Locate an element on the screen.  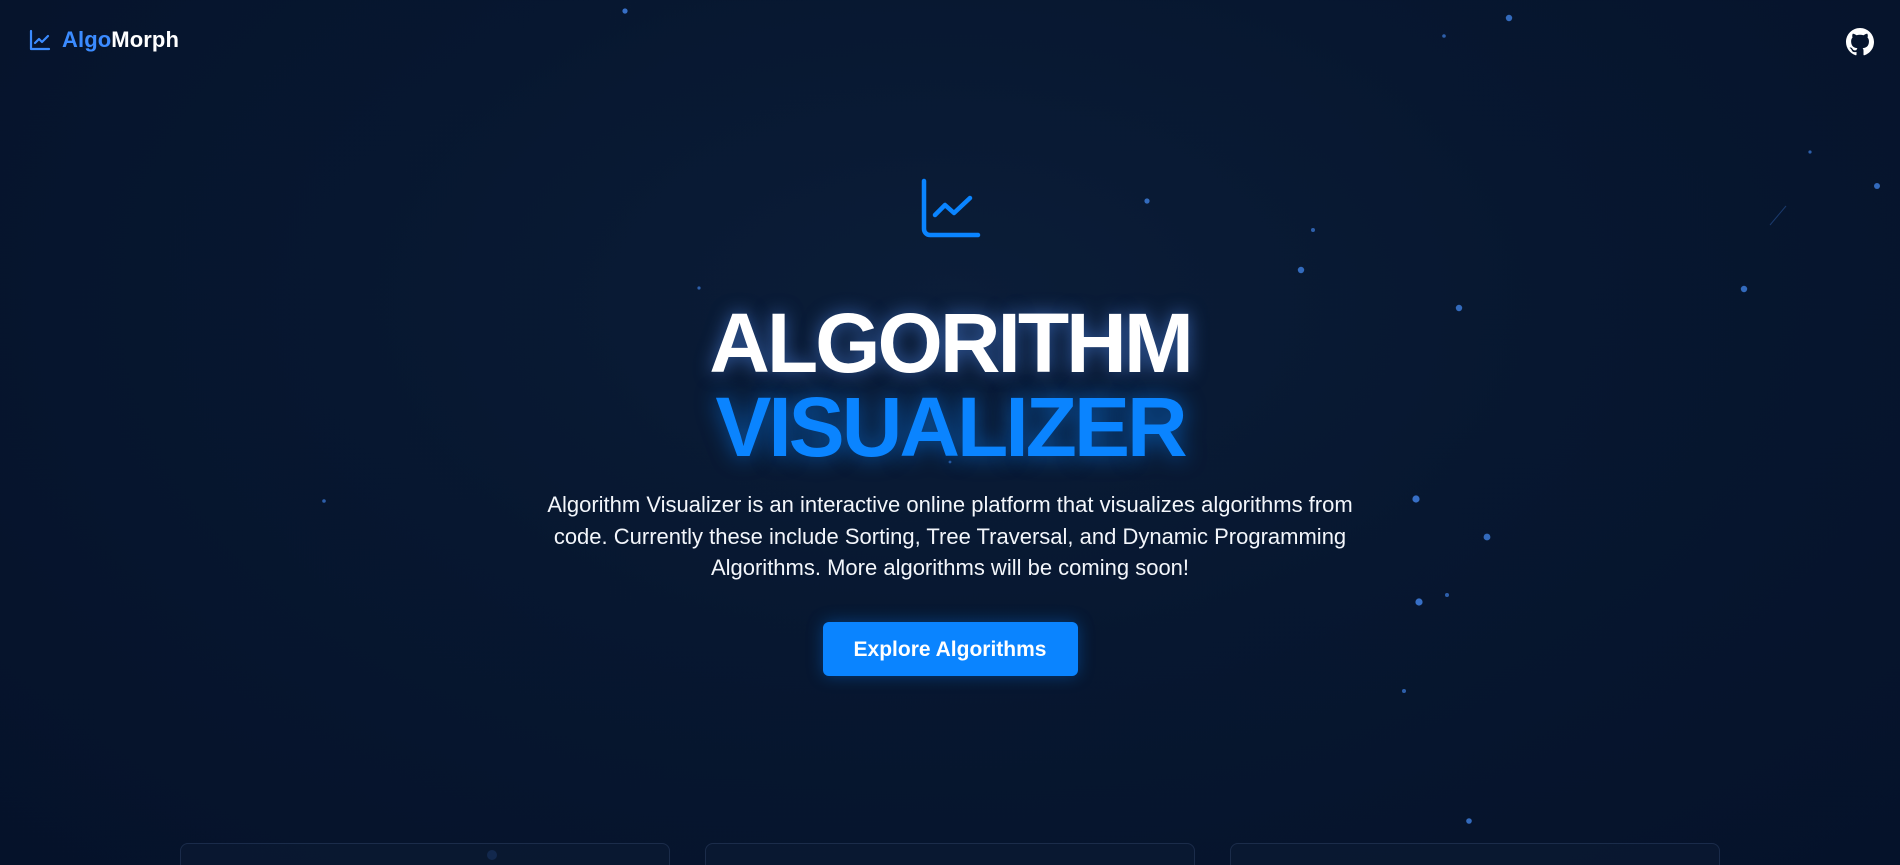
hero-title-line-2: VISUALIZER is located at coordinates (951, 427).